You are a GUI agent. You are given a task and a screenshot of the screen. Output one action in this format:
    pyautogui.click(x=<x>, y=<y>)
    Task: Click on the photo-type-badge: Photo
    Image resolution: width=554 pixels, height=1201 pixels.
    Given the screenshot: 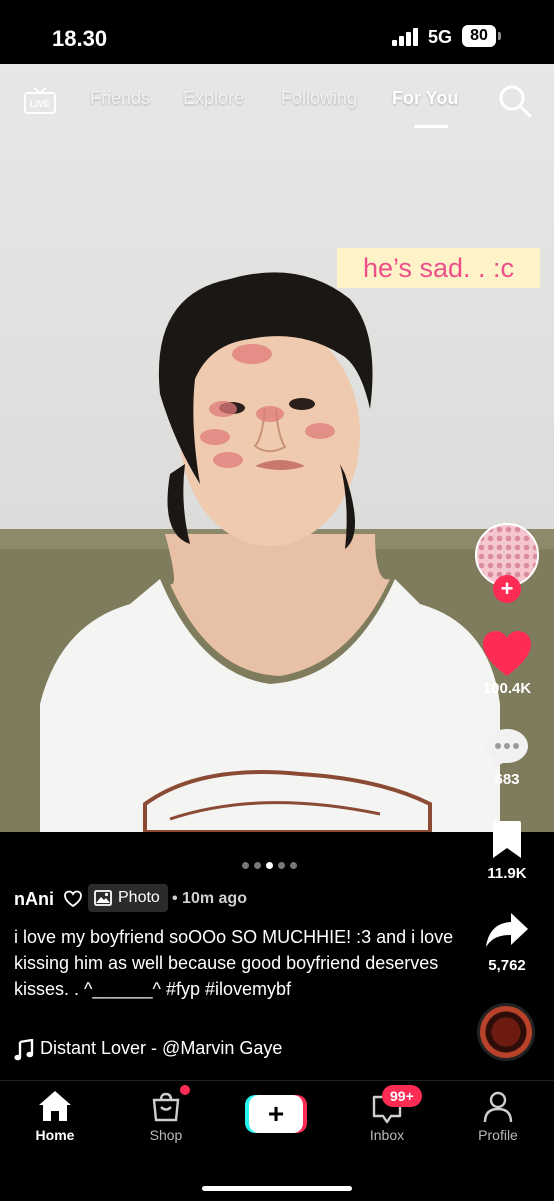 What is the action you would take?
    pyautogui.click(x=128, y=898)
    